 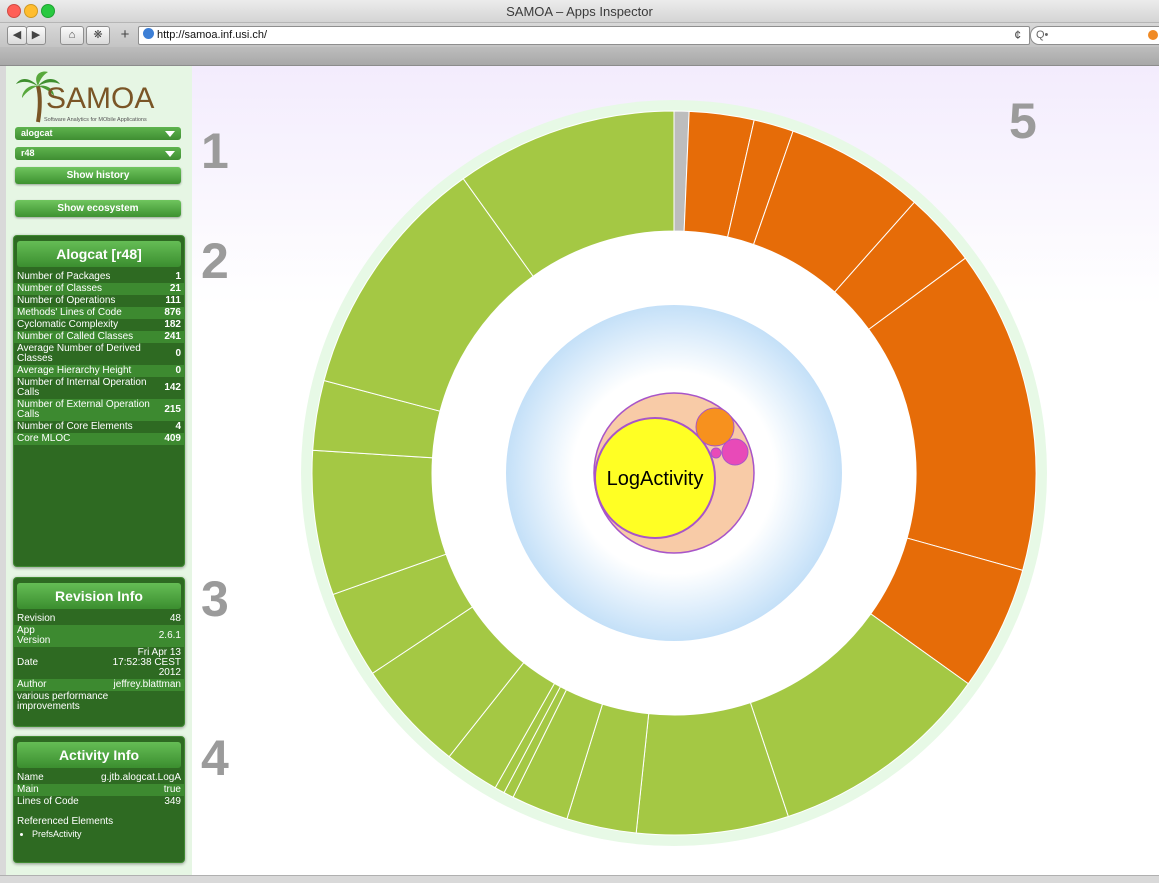 I want to click on browser-toolbar: ◀ ▶ ⌂ ❋ + http://samoa.inf.usi.ch/ ¢ Q•, so click(x=579, y=35).